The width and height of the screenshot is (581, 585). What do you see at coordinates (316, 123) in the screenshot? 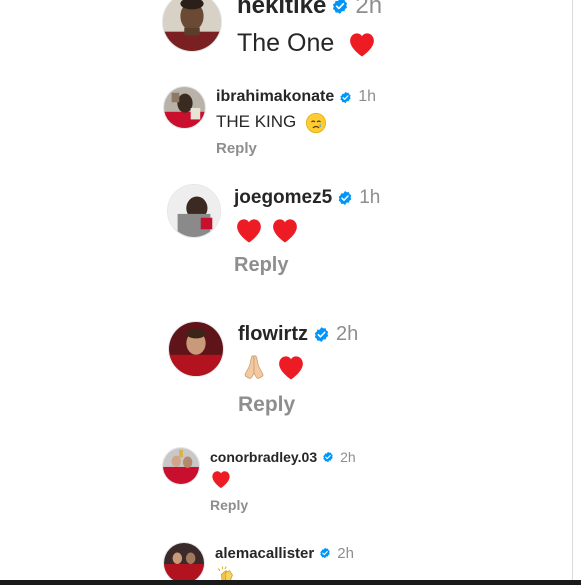
I see `crying-face-icon` at bounding box center [316, 123].